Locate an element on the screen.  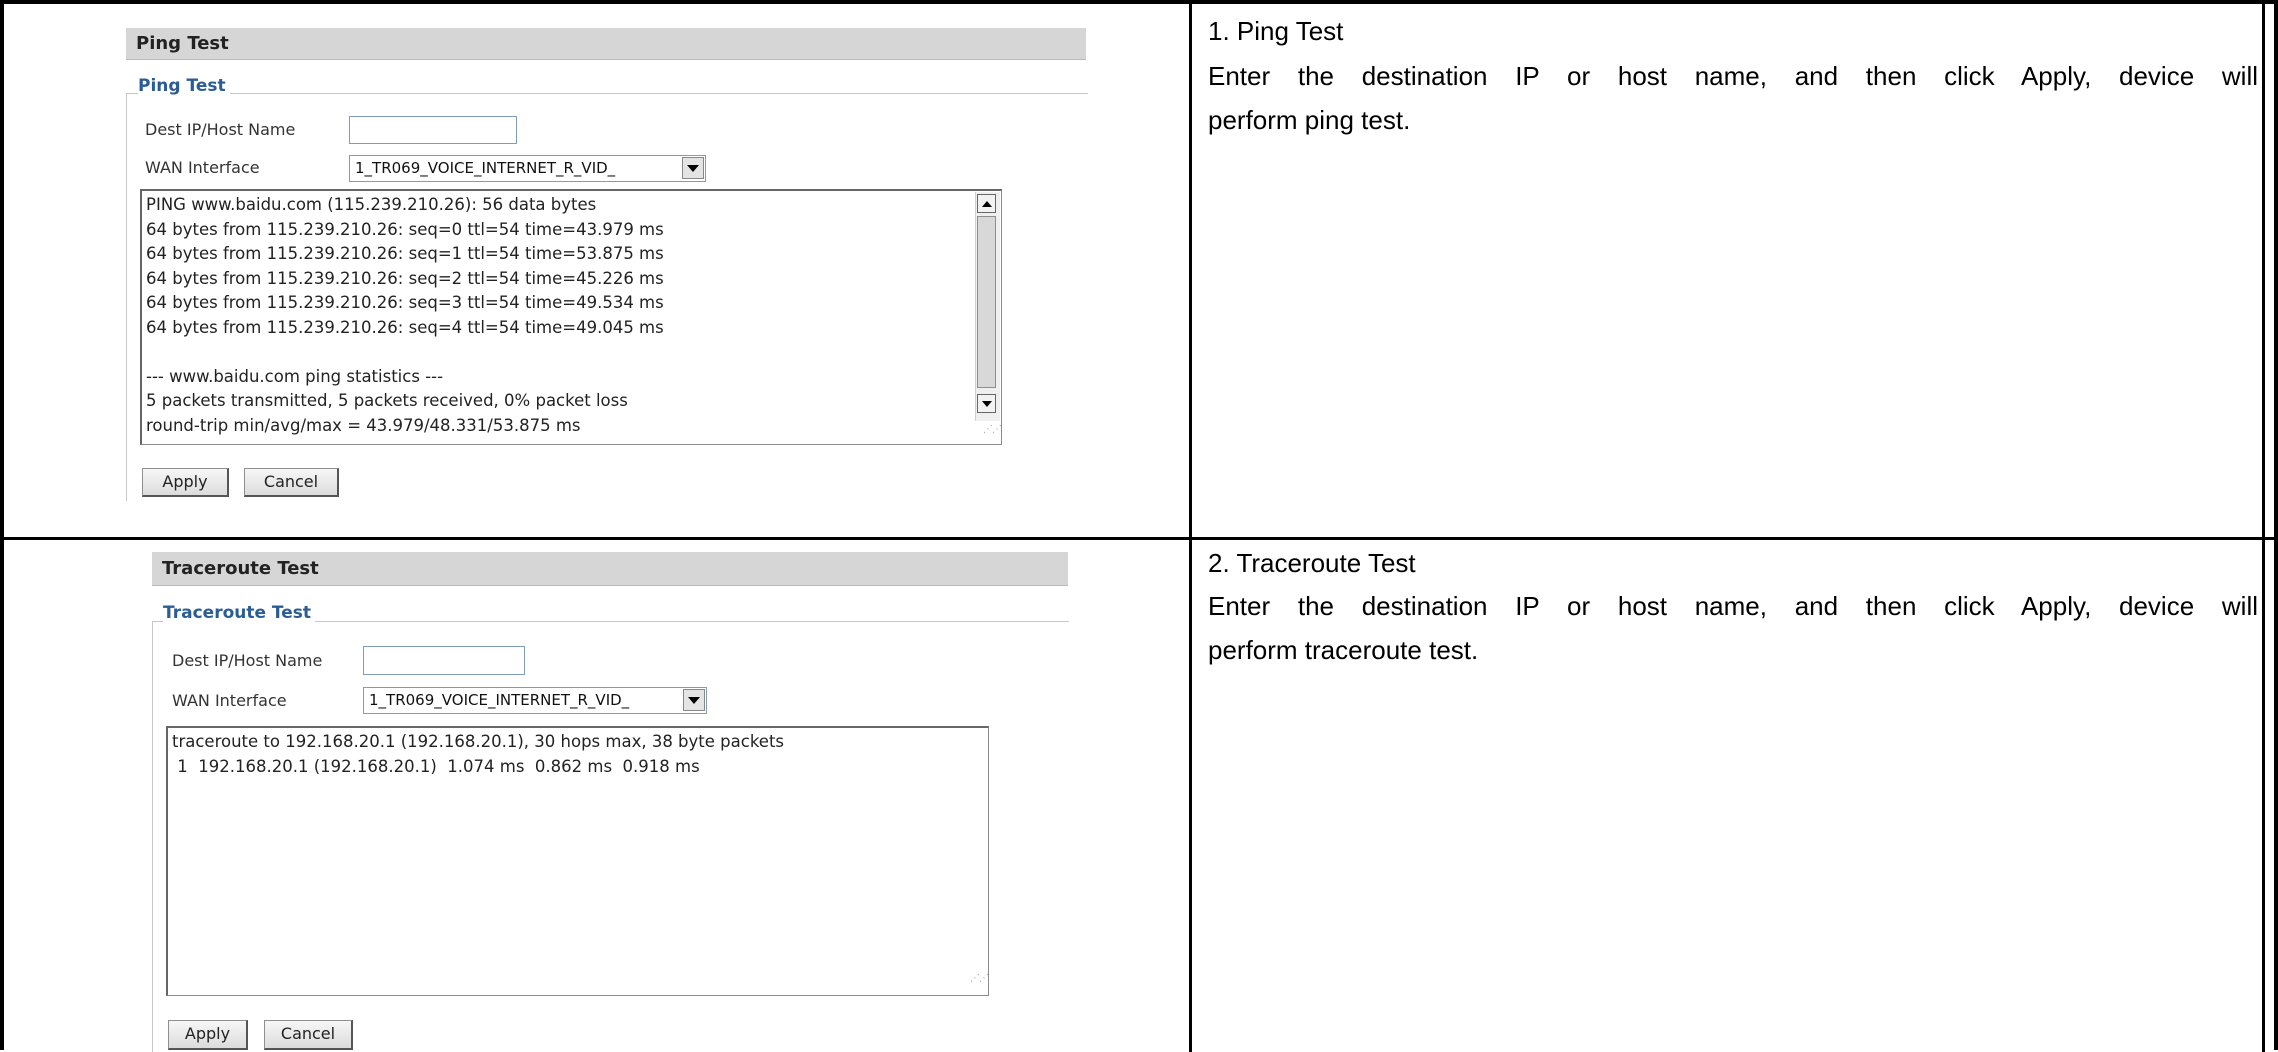
ping-test-heading: 1. Ping Test is located at coordinates (1276, 31).